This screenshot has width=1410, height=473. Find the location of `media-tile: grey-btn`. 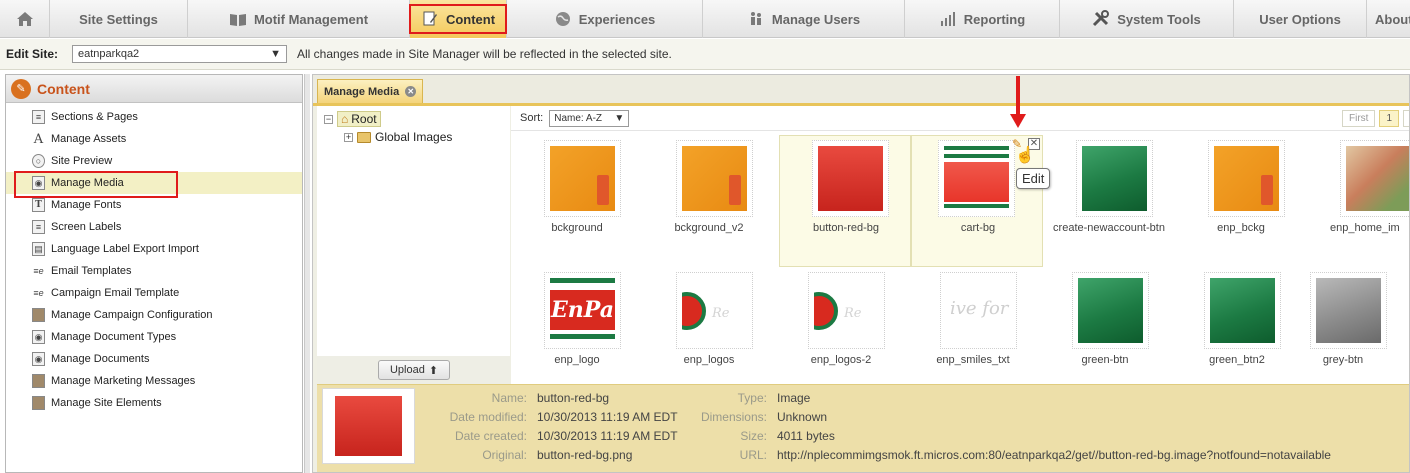

media-tile: grey-btn is located at coordinates (1343, 333).